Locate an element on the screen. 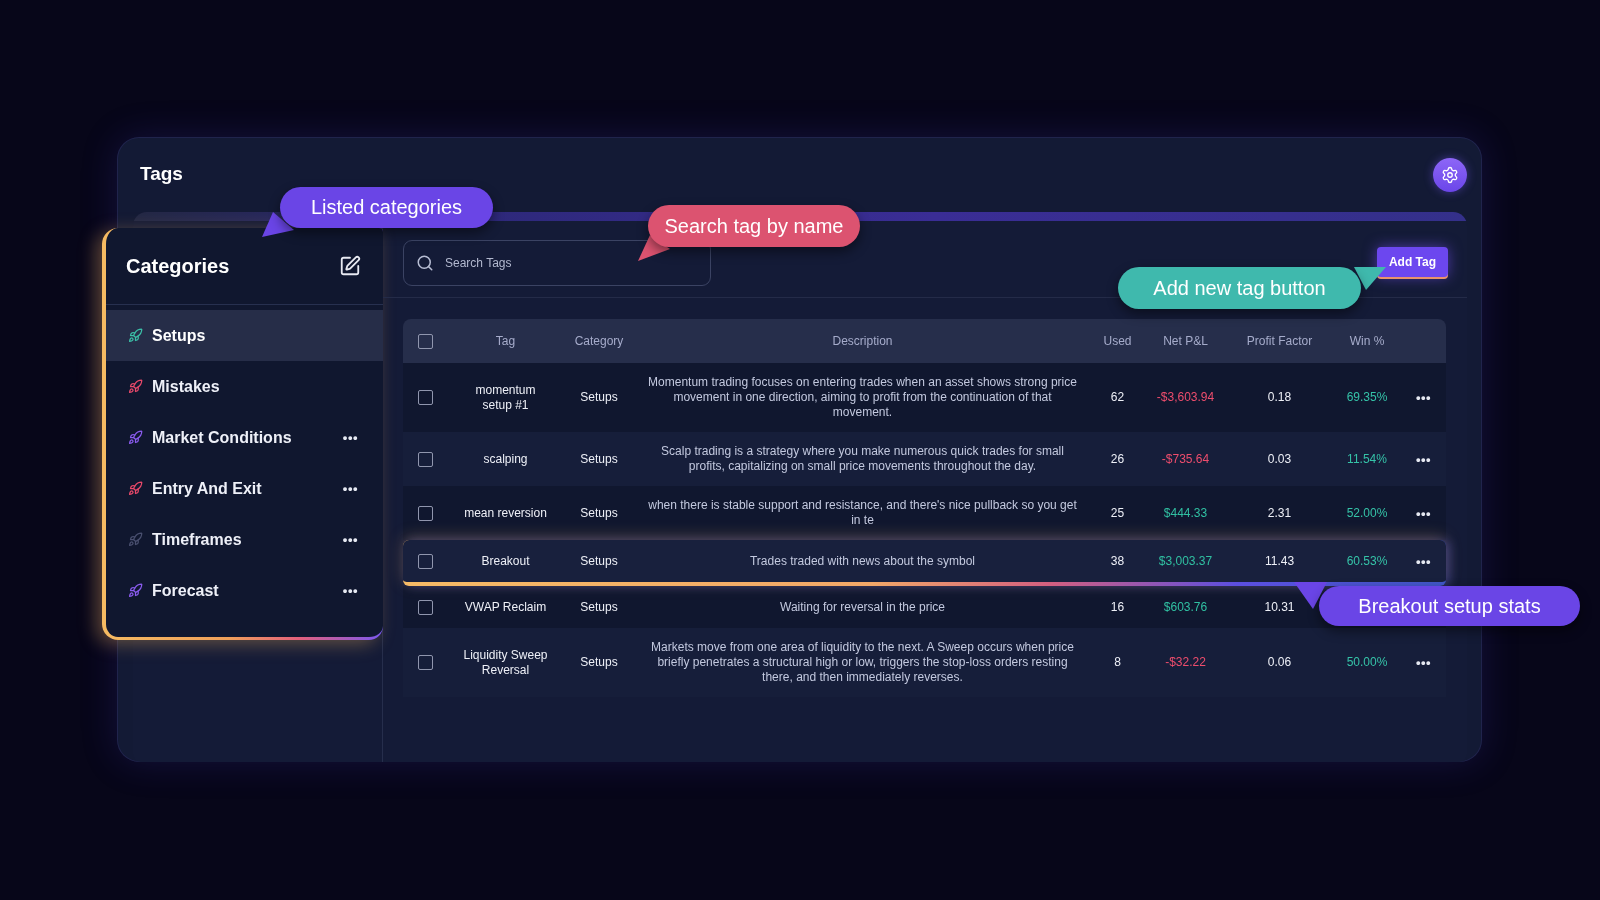  profit-factor-value: 0.06 is located at coordinates (1279, 662).